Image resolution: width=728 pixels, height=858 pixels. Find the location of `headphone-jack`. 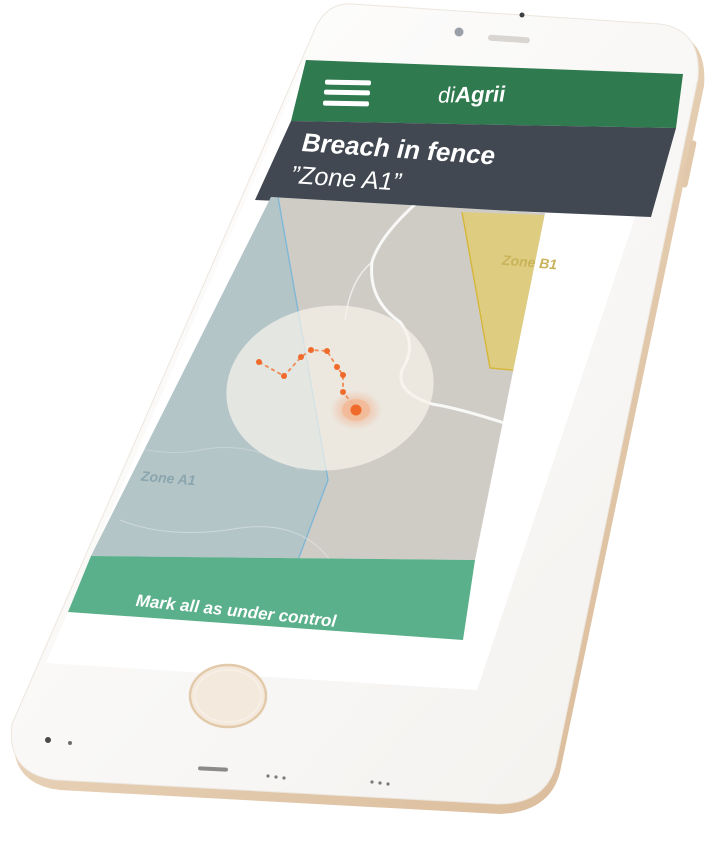

headphone-jack is located at coordinates (48, 740).